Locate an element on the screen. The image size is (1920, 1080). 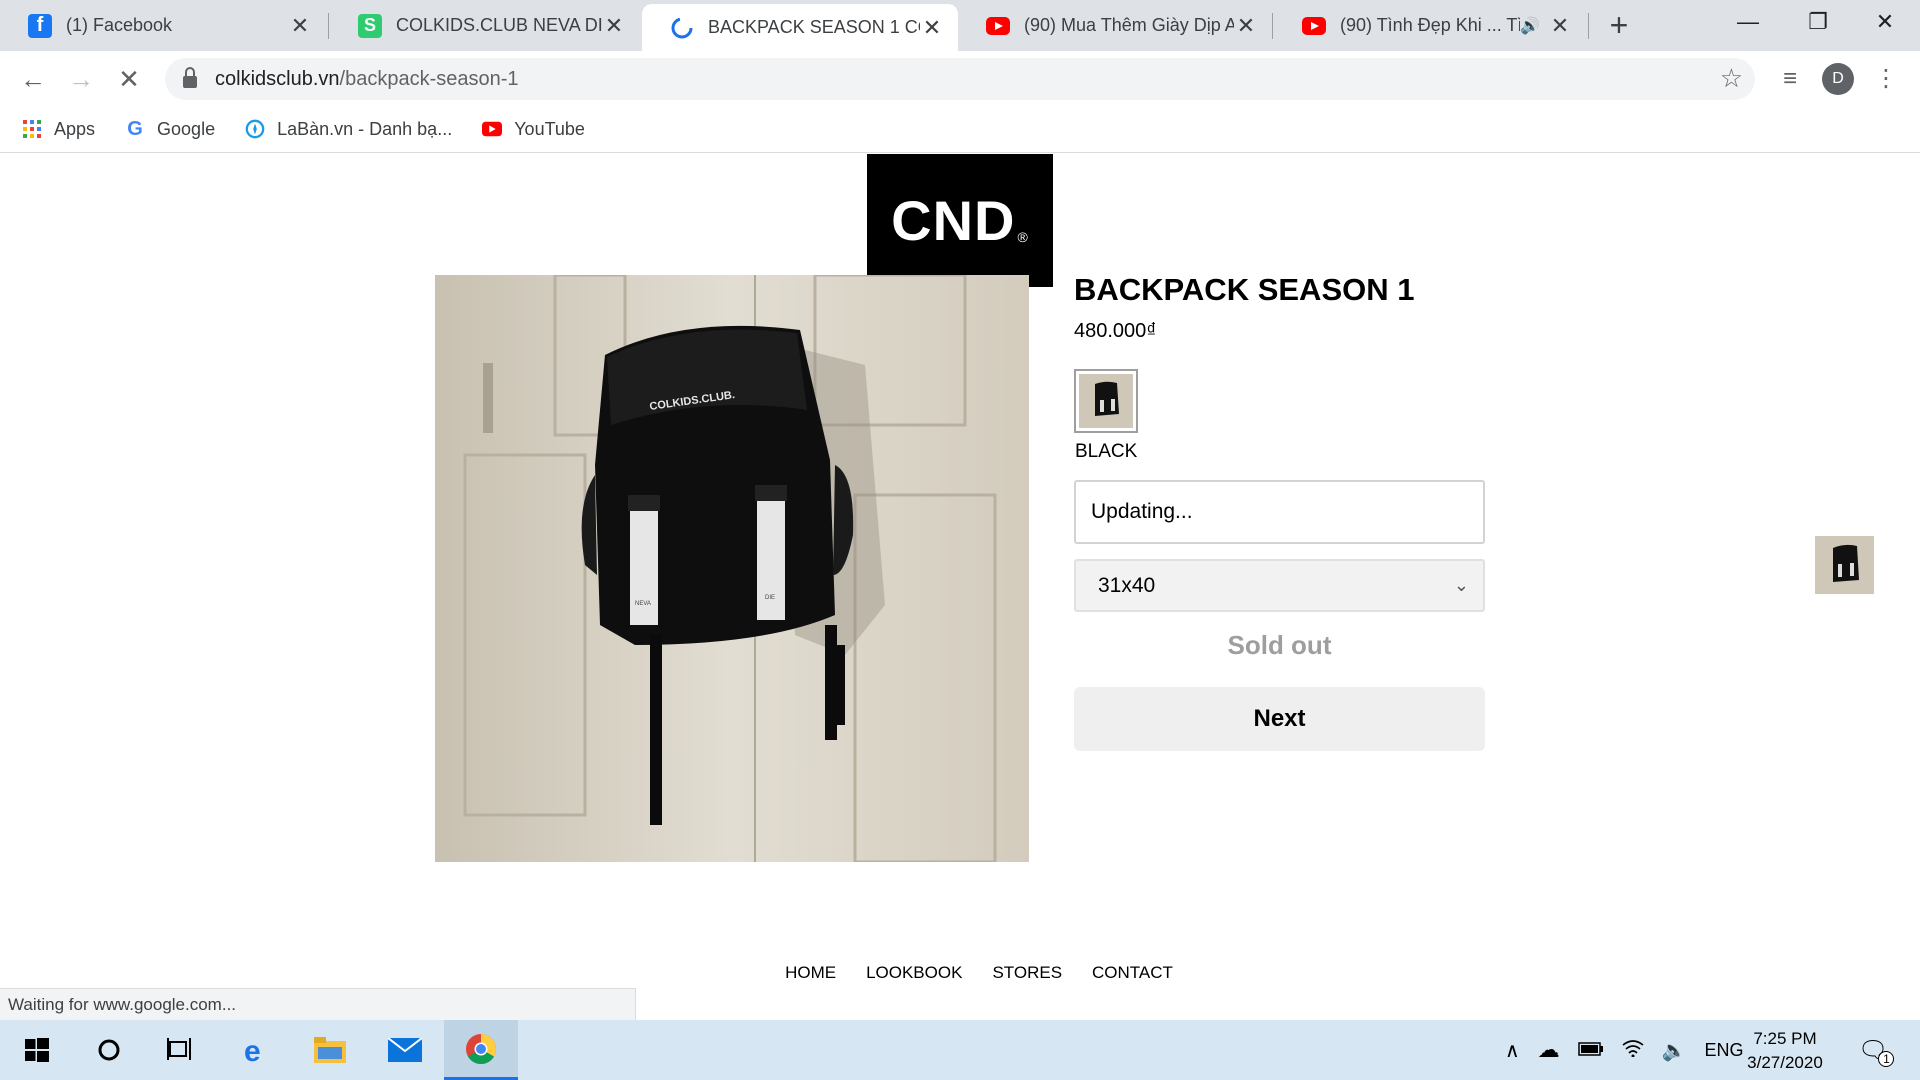
start-button is located at coordinates (37, 1050).